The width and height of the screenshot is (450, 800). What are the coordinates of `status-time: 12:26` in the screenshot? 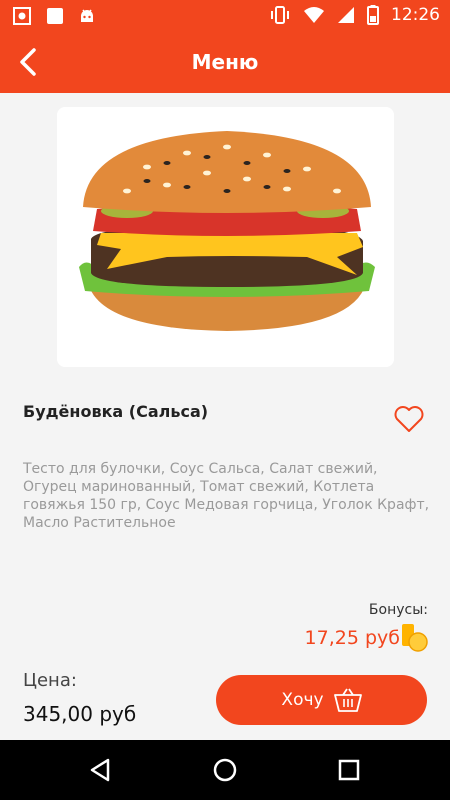 It's located at (415, 15).